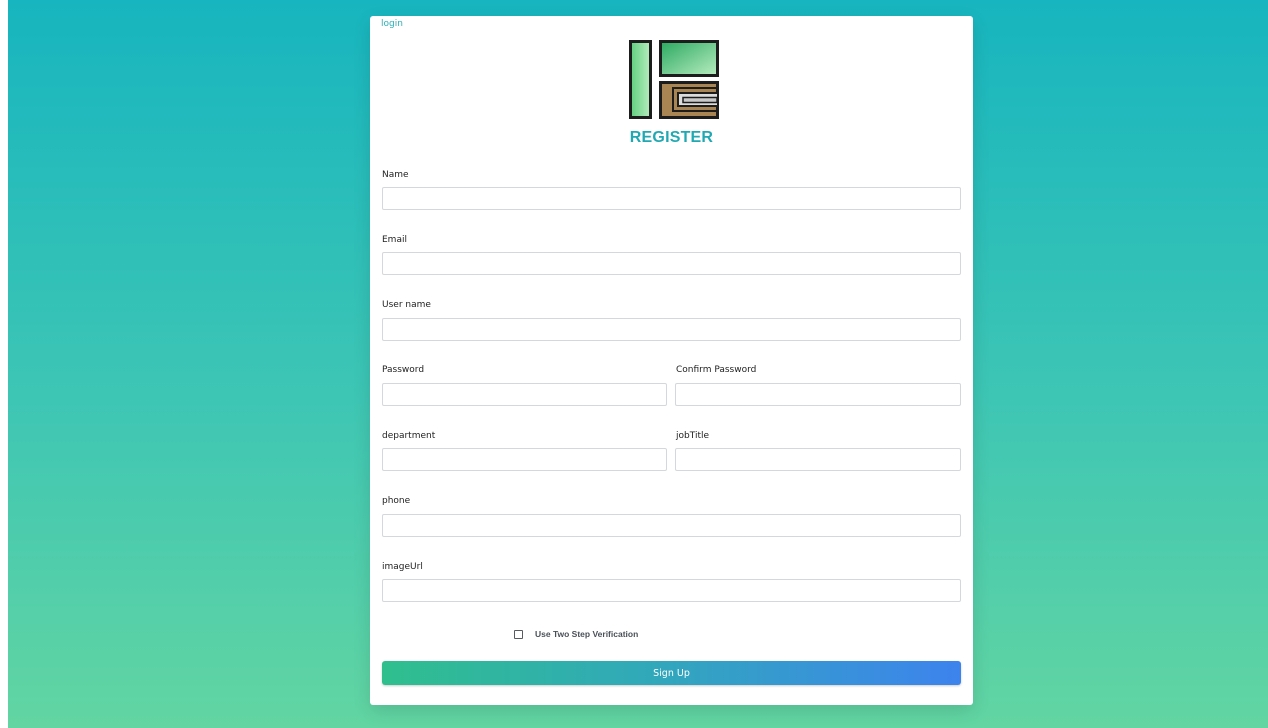 The height and width of the screenshot is (728, 1268). What do you see at coordinates (671, 263) in the screenshot?
I see `email-input` at bounding box center [671, 263].